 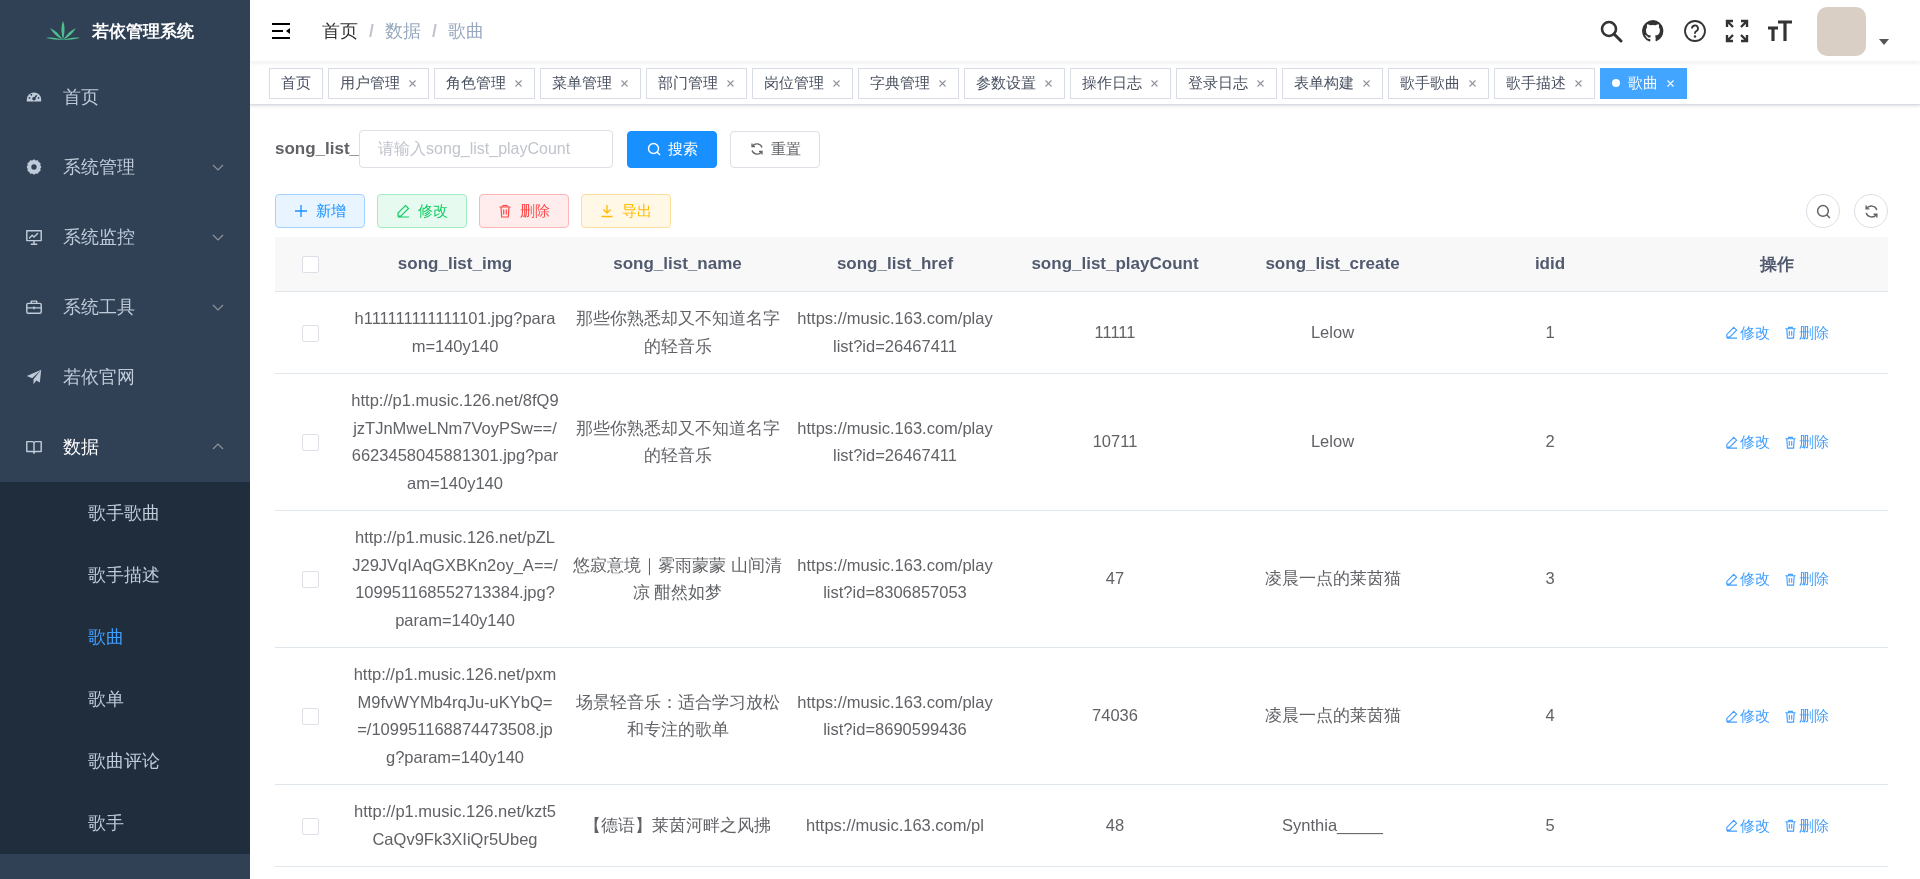 I want to click on column-header: 操作, so click(x=1776, y=264).